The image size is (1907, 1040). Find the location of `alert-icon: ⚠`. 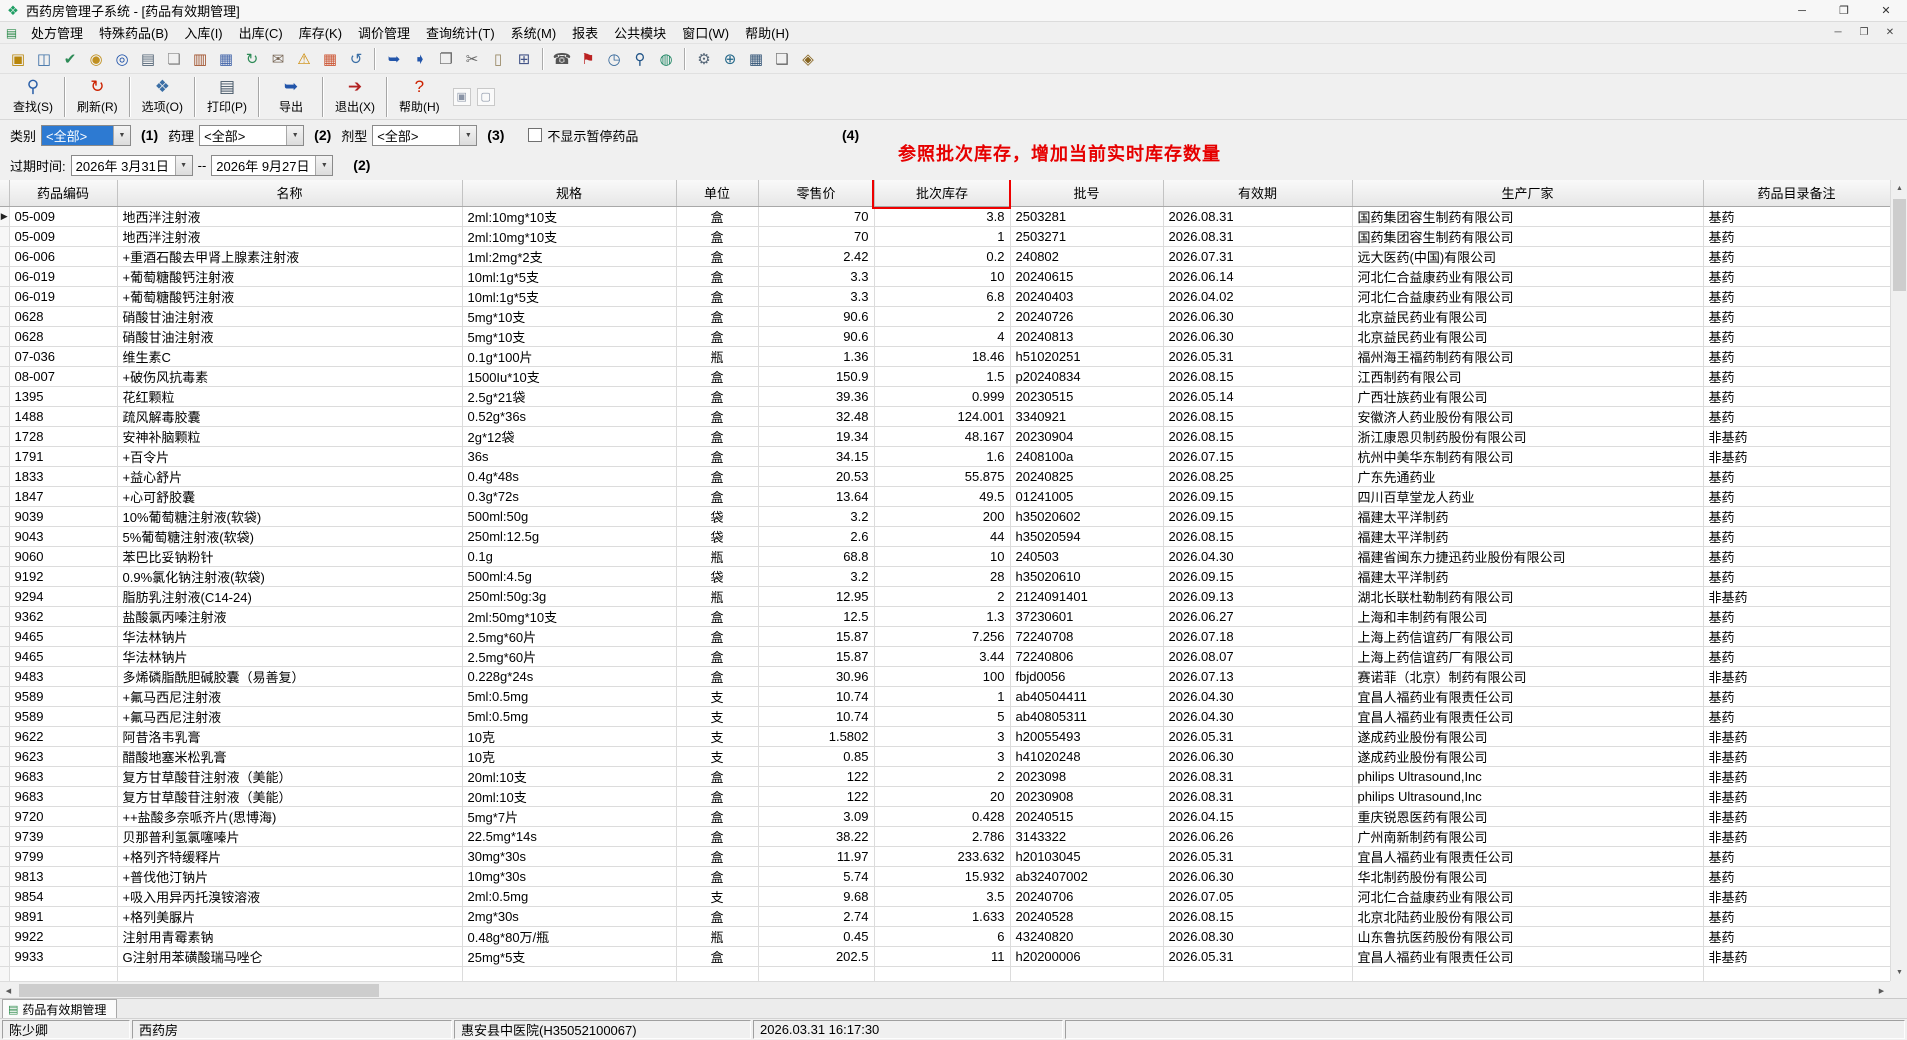

alert-icon: ⚠ is located at coordinates (304, 59).